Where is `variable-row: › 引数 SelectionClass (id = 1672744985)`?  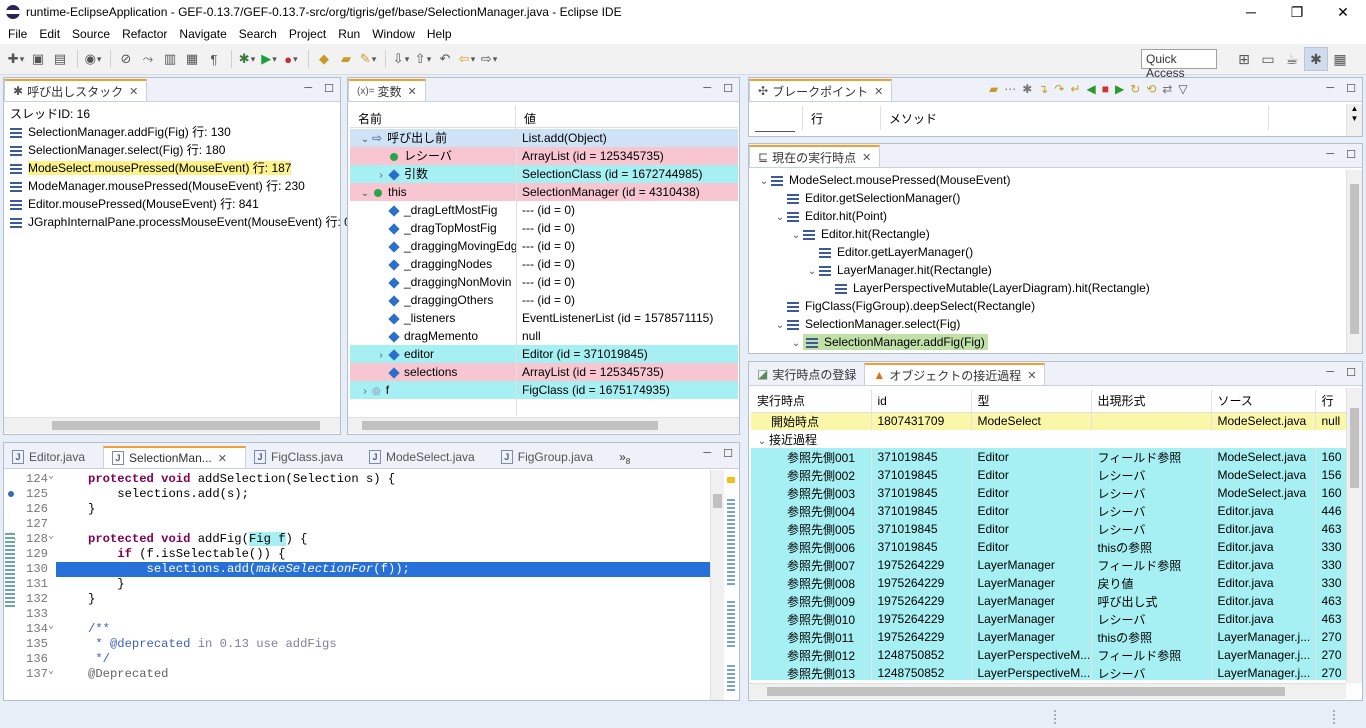 variable-row: › 引数 SelectionClass (id = 1672744985) is located at coordinates (544, 174).